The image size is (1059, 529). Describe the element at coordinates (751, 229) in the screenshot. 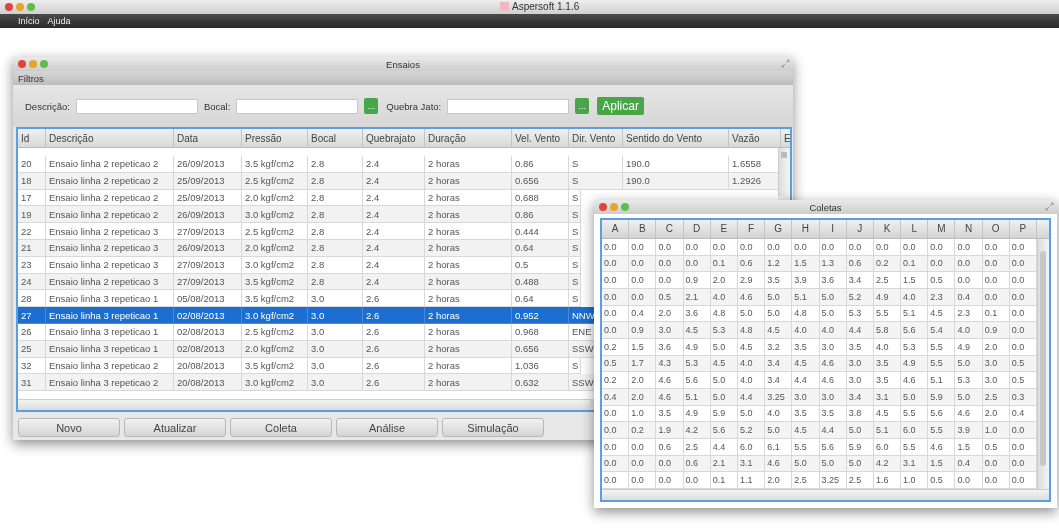

I see `column-header: F` at that location.